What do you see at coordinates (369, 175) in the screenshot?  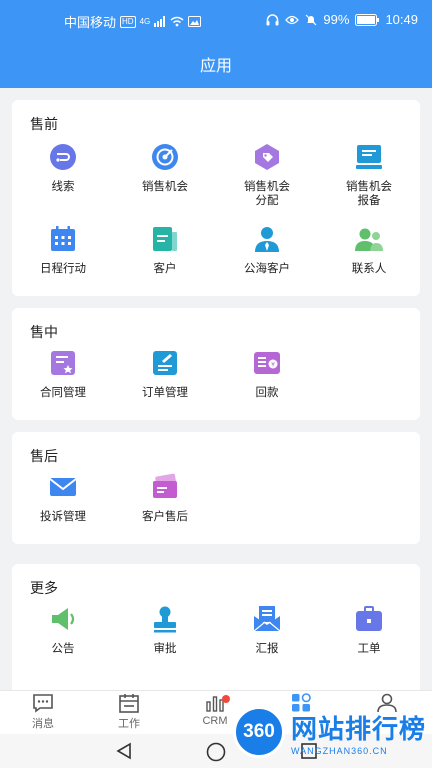 I see `app-opportunity-report: 销售机会 报备` at bounding box center [369, 175].